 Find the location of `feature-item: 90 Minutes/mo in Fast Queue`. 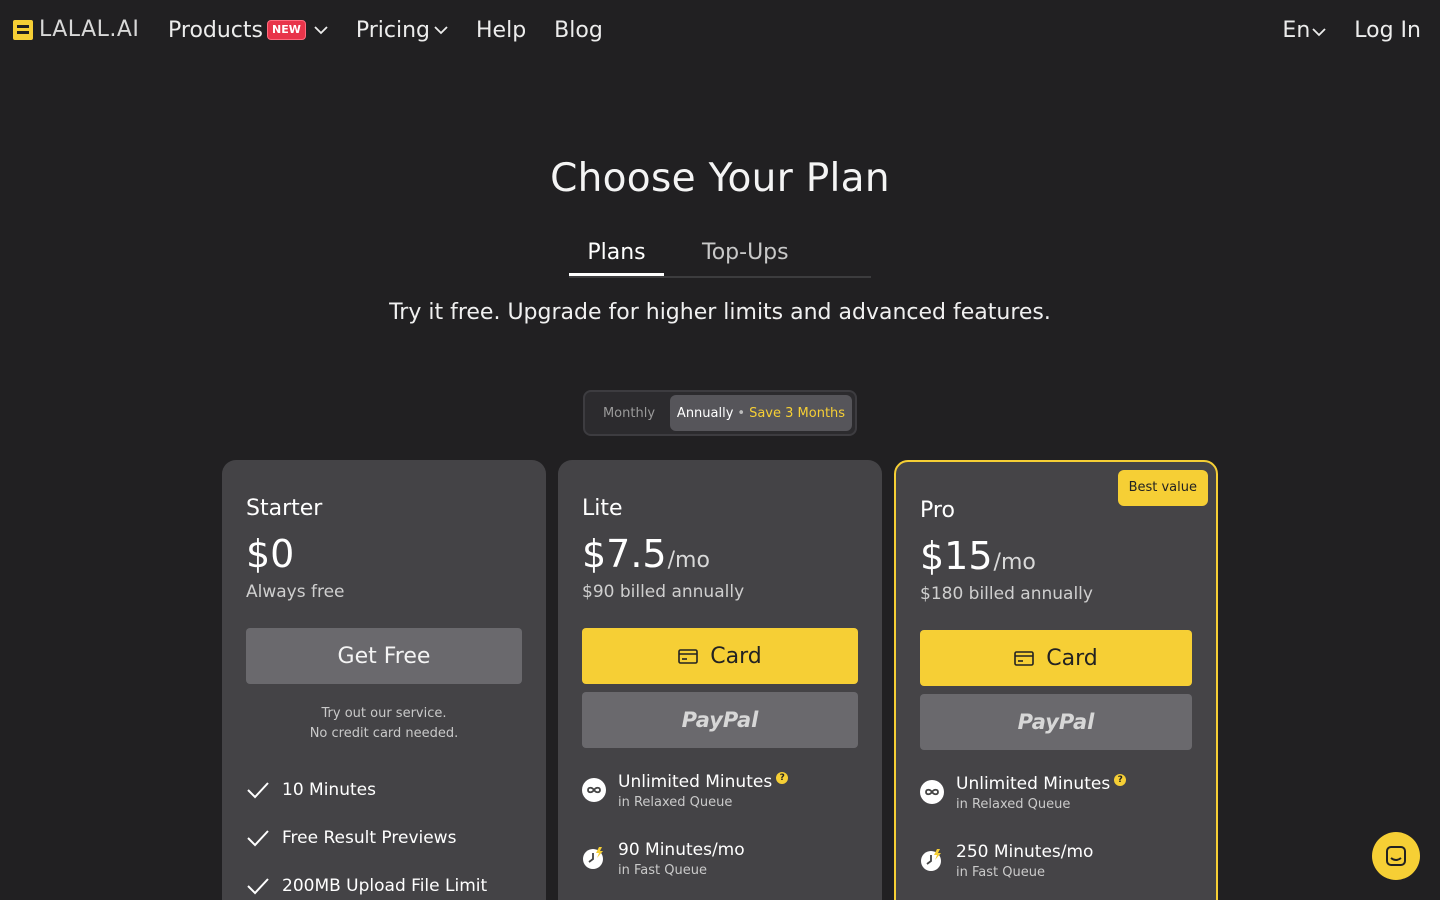

feature-item: 90 Minutes/mo in Fast Queue is located at coordinates (663, 859).